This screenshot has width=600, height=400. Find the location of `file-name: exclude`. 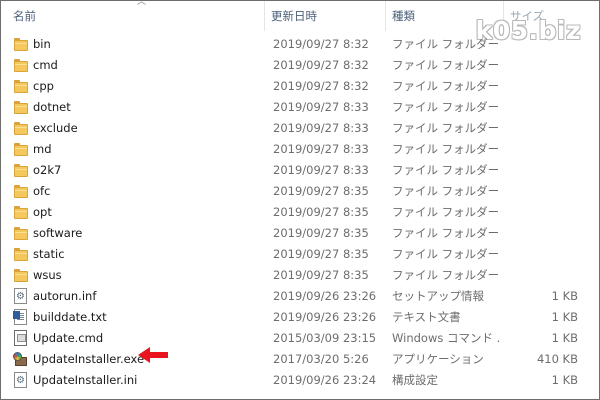

file-name: exclude is located at coordinates (55, 128).